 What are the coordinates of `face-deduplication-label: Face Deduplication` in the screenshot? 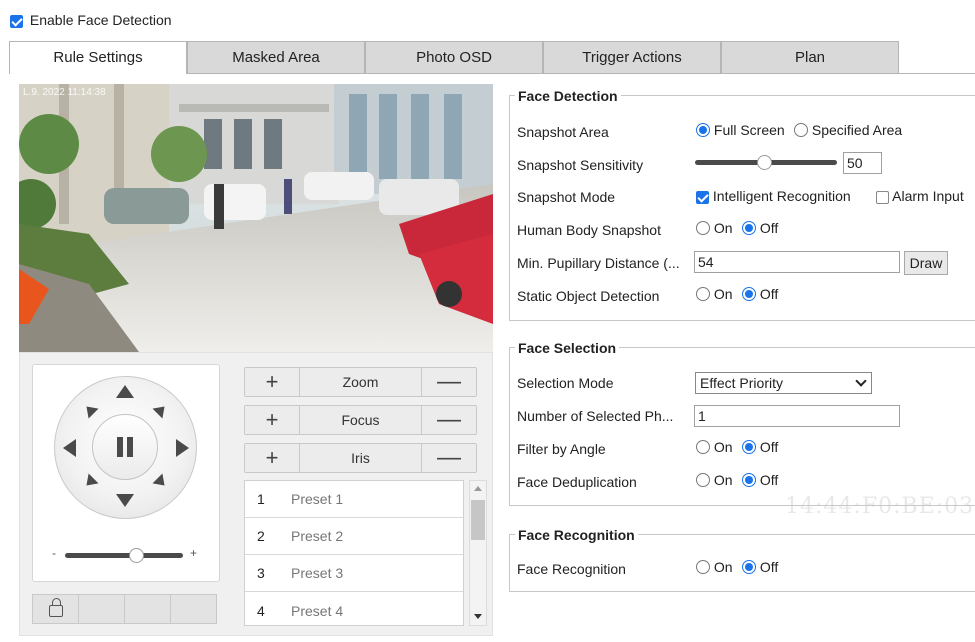 It's located at (577, 482).